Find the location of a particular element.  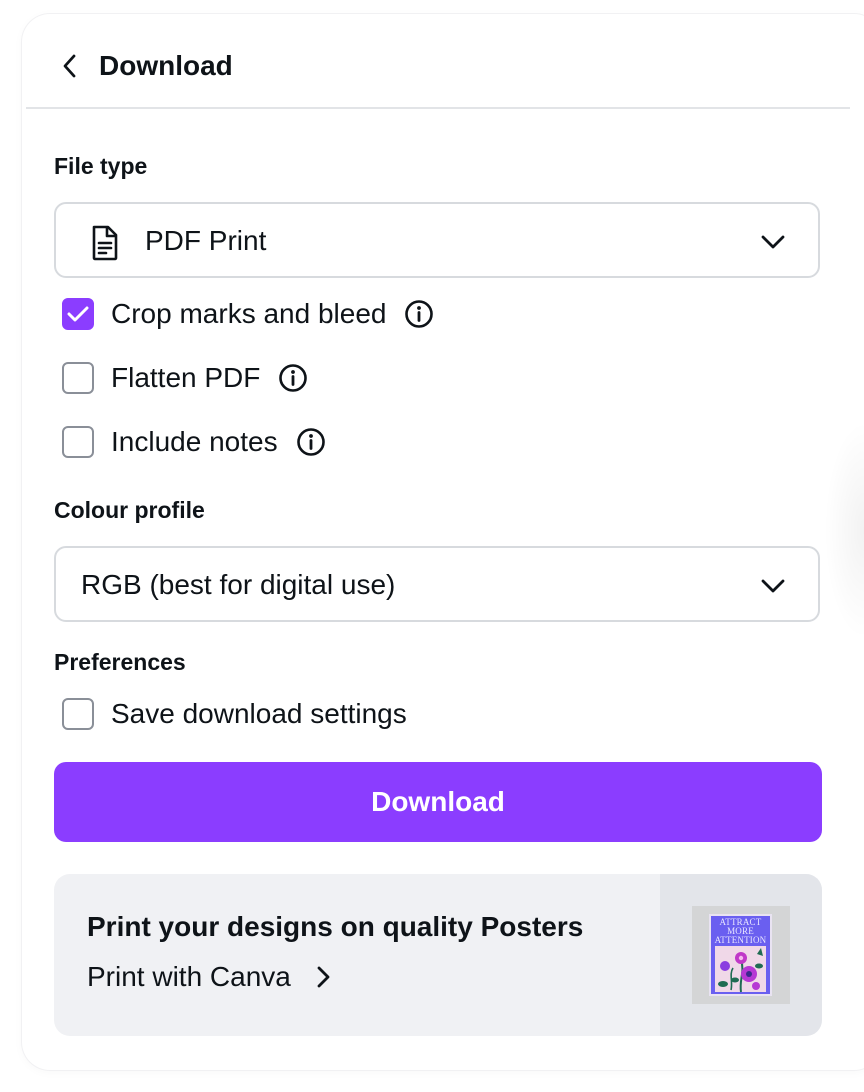

option-crop-marks: Crop marks and bleed is located at coordinates (248, 314).